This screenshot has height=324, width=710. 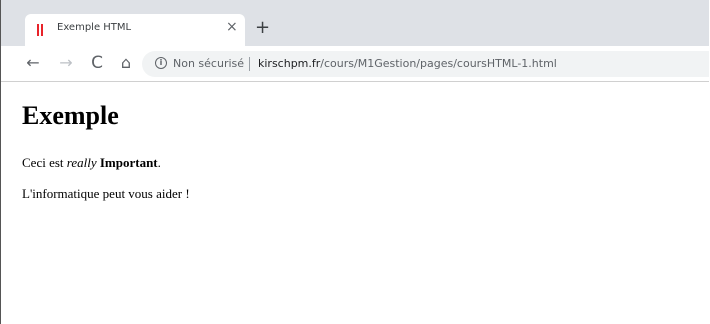 What do you see at coordinates (289, 63) in the screenshot?
I see `url-domain: kirschpm.fr` at bounding box center [289, 63].